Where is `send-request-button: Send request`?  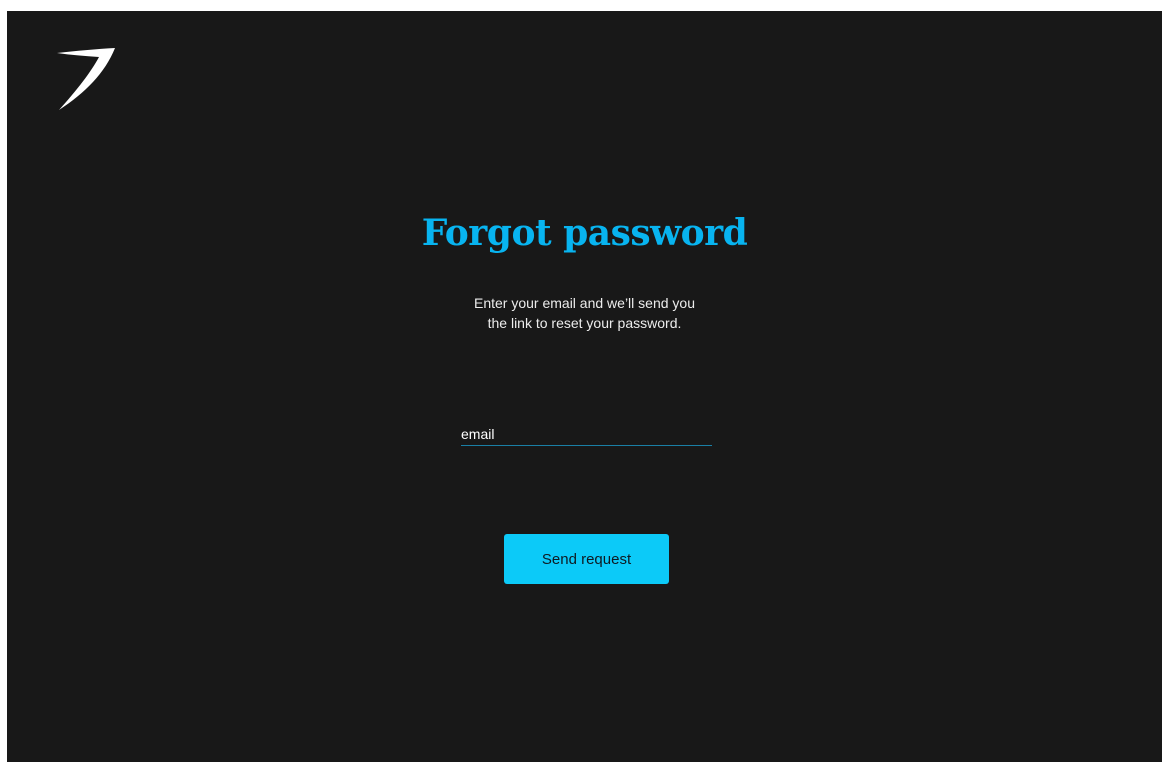
send-request-button: Send request is located at coordinates (586, 559).